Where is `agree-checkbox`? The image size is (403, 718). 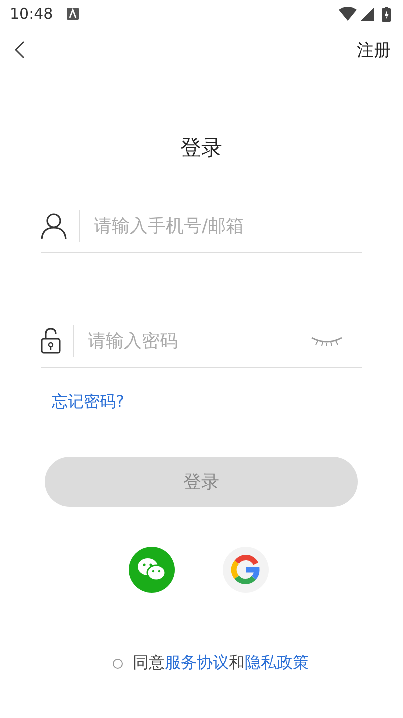
agree-checkbox is located at coordinates (118, 663).